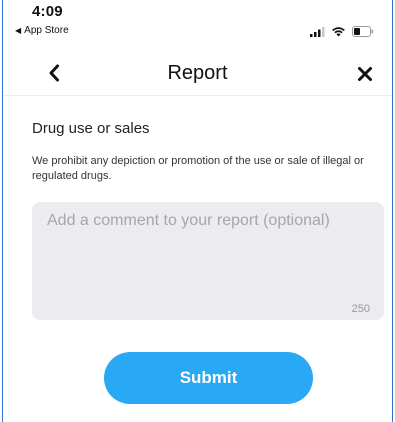 The image size is (395, 422). I want to click on navigation-bar: Report, so click(197, 73).